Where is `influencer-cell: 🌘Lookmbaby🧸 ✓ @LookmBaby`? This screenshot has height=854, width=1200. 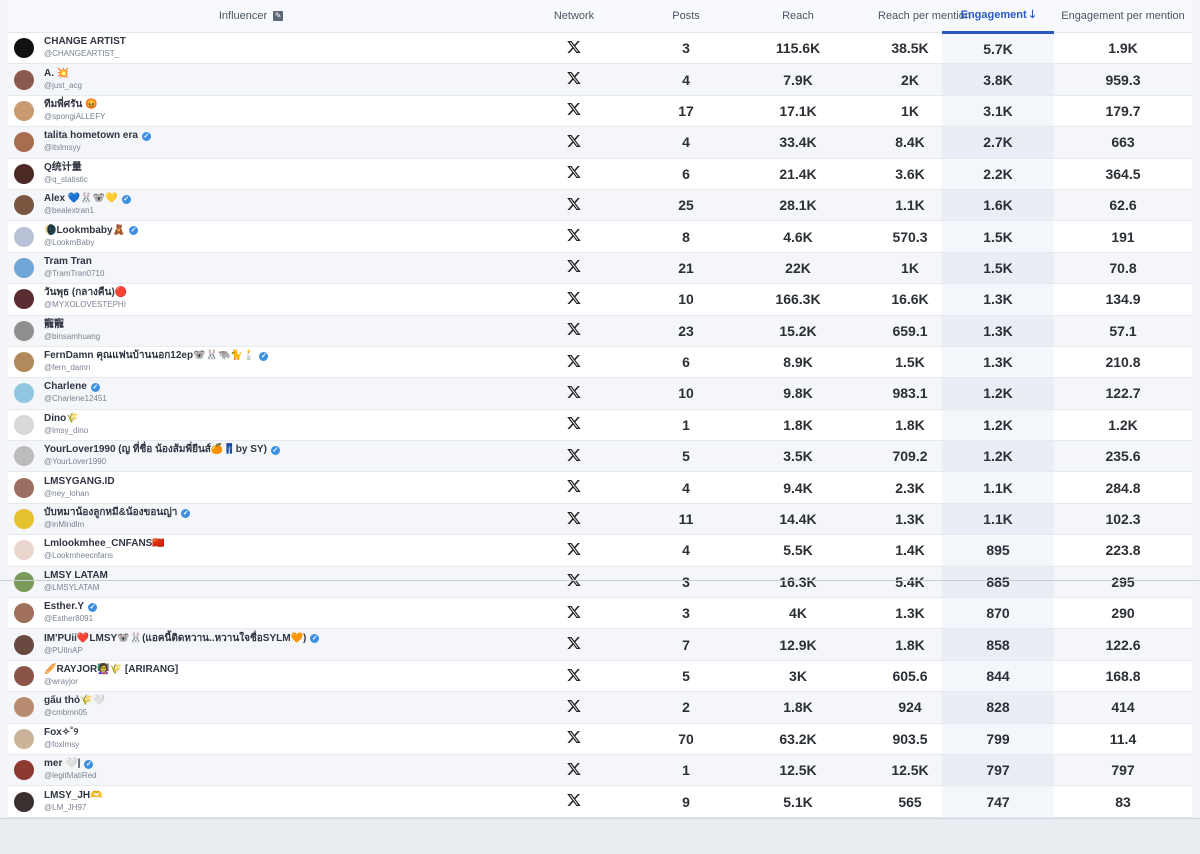 influencer-cell: 🌘Lookmbaby🧸 ✓ @LookmBaby is located at coordinates (251, 236).